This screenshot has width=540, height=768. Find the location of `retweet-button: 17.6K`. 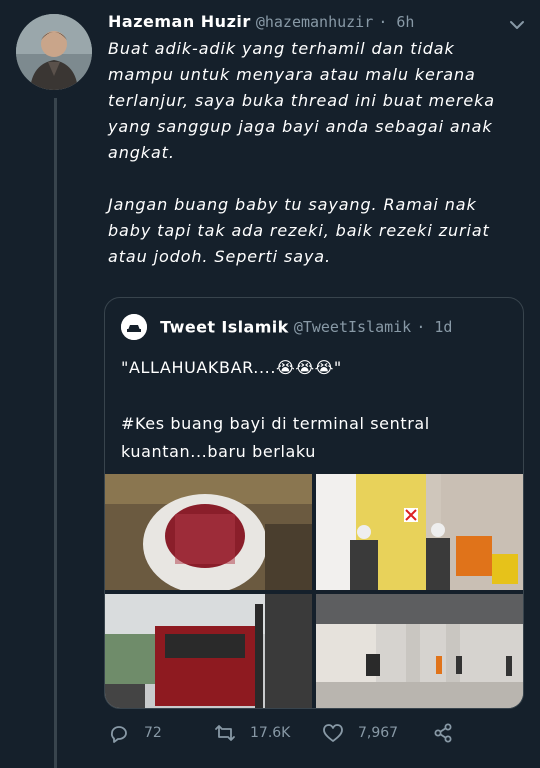

retweet-button: 17.6K is located at coordinates (252, 733).